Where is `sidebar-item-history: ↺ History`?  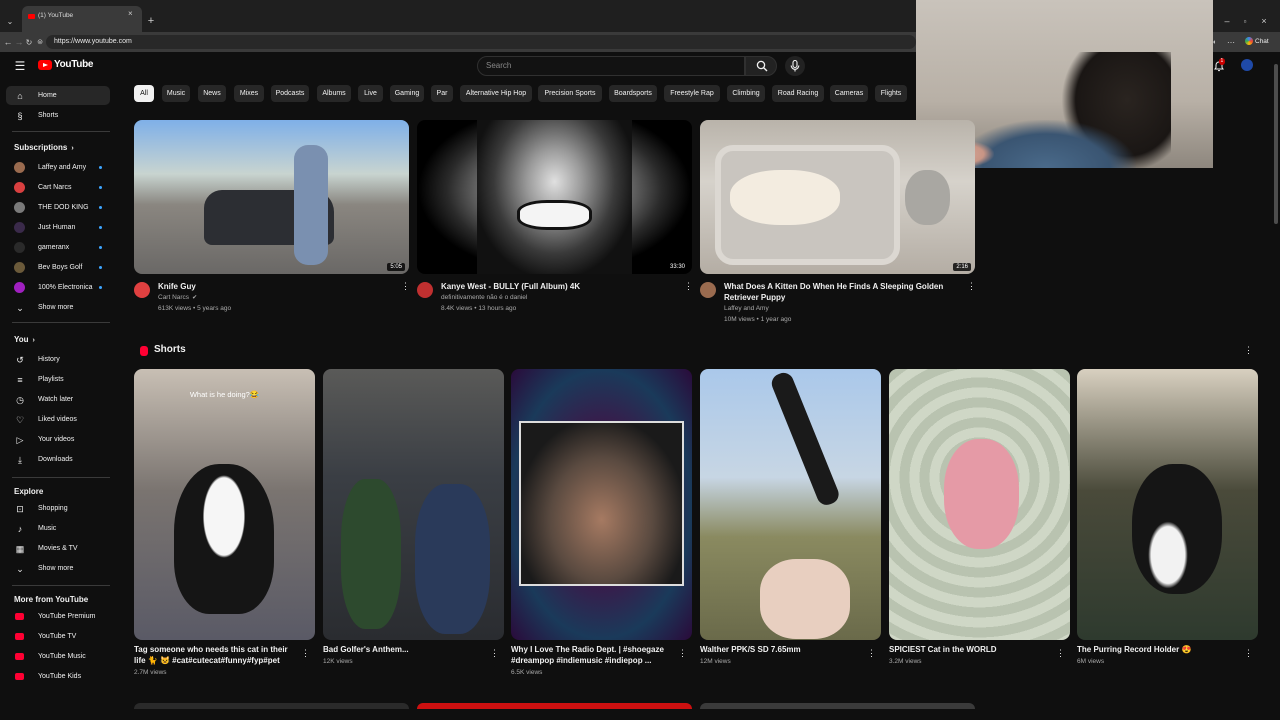
sidebar-item-history: ↺ History is located at coordinates (58, 359).